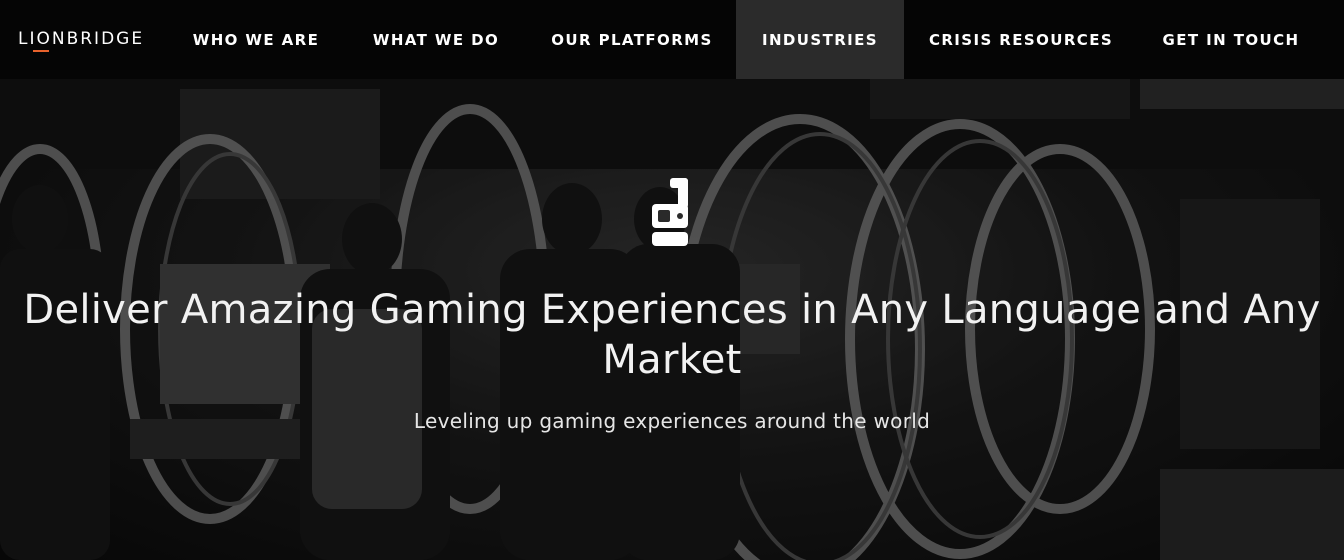 This screenshot has height=560, width=1344. I want to click on nav-item-get-in-touch: GET IN TOUCH, so click(1231, 39).